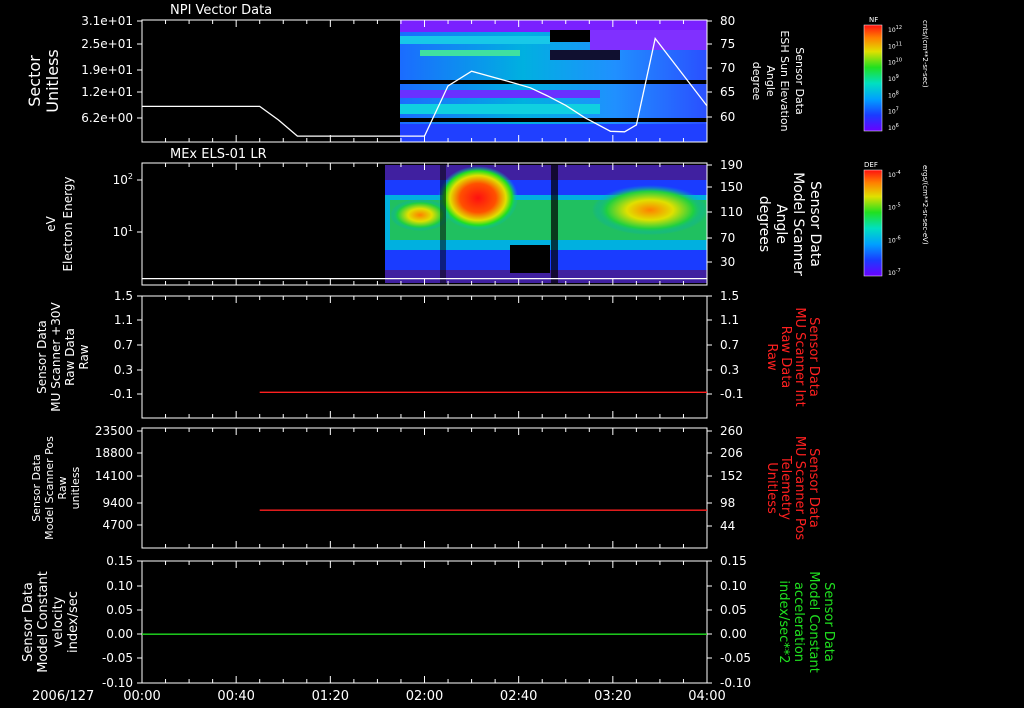  Describe the element at coordinates (52, 81) in the screenshot. I see `left-axis-label: Unitless` at that location.